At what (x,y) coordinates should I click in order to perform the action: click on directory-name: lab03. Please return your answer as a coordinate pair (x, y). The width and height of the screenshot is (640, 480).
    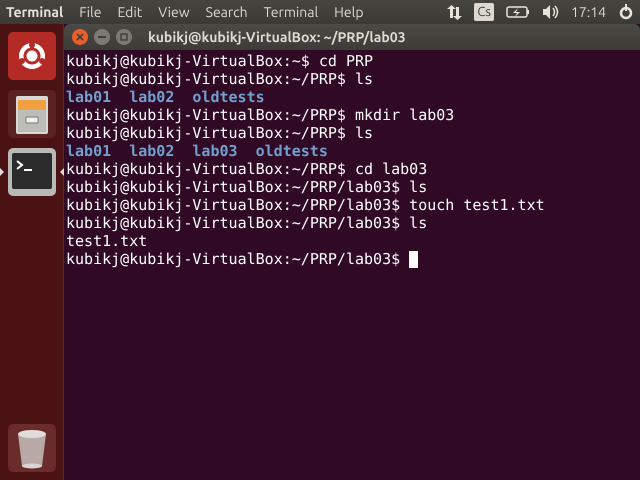
    Looking at the image, I should click on (215, 151).